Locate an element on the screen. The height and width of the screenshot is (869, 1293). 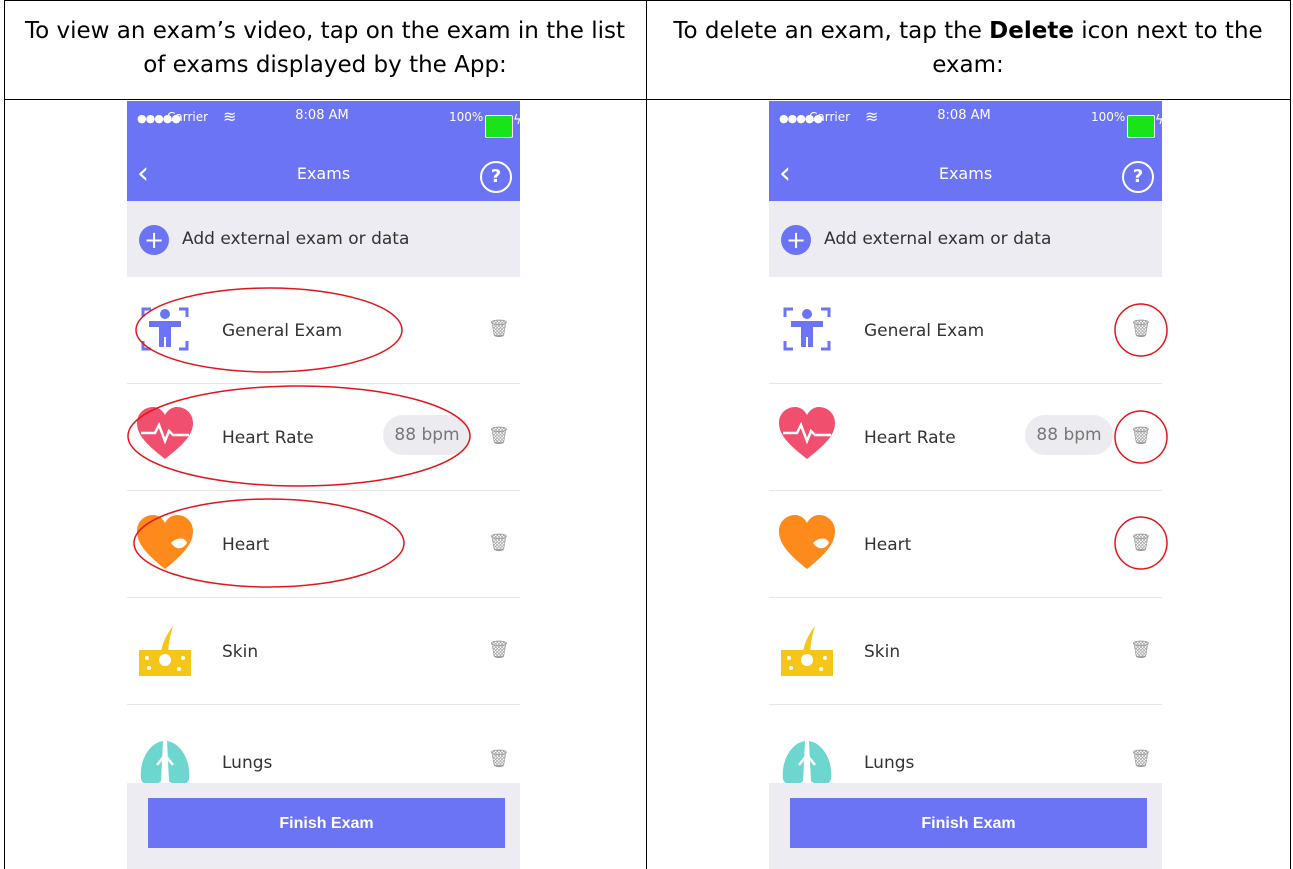
table-border-right is located at coordinates (1290, 434).